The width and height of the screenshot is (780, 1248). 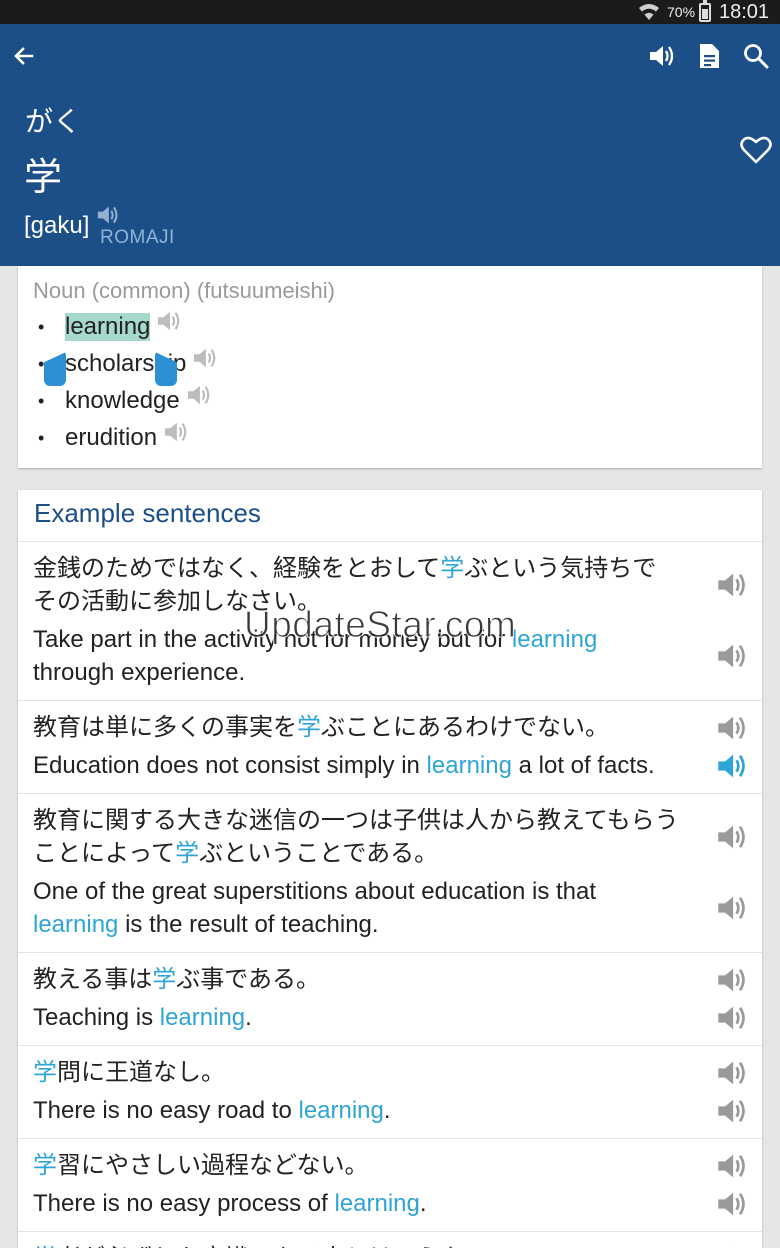 I want to click on sentence-line: 学問に王道なし。, so click(x=363, y=1072).